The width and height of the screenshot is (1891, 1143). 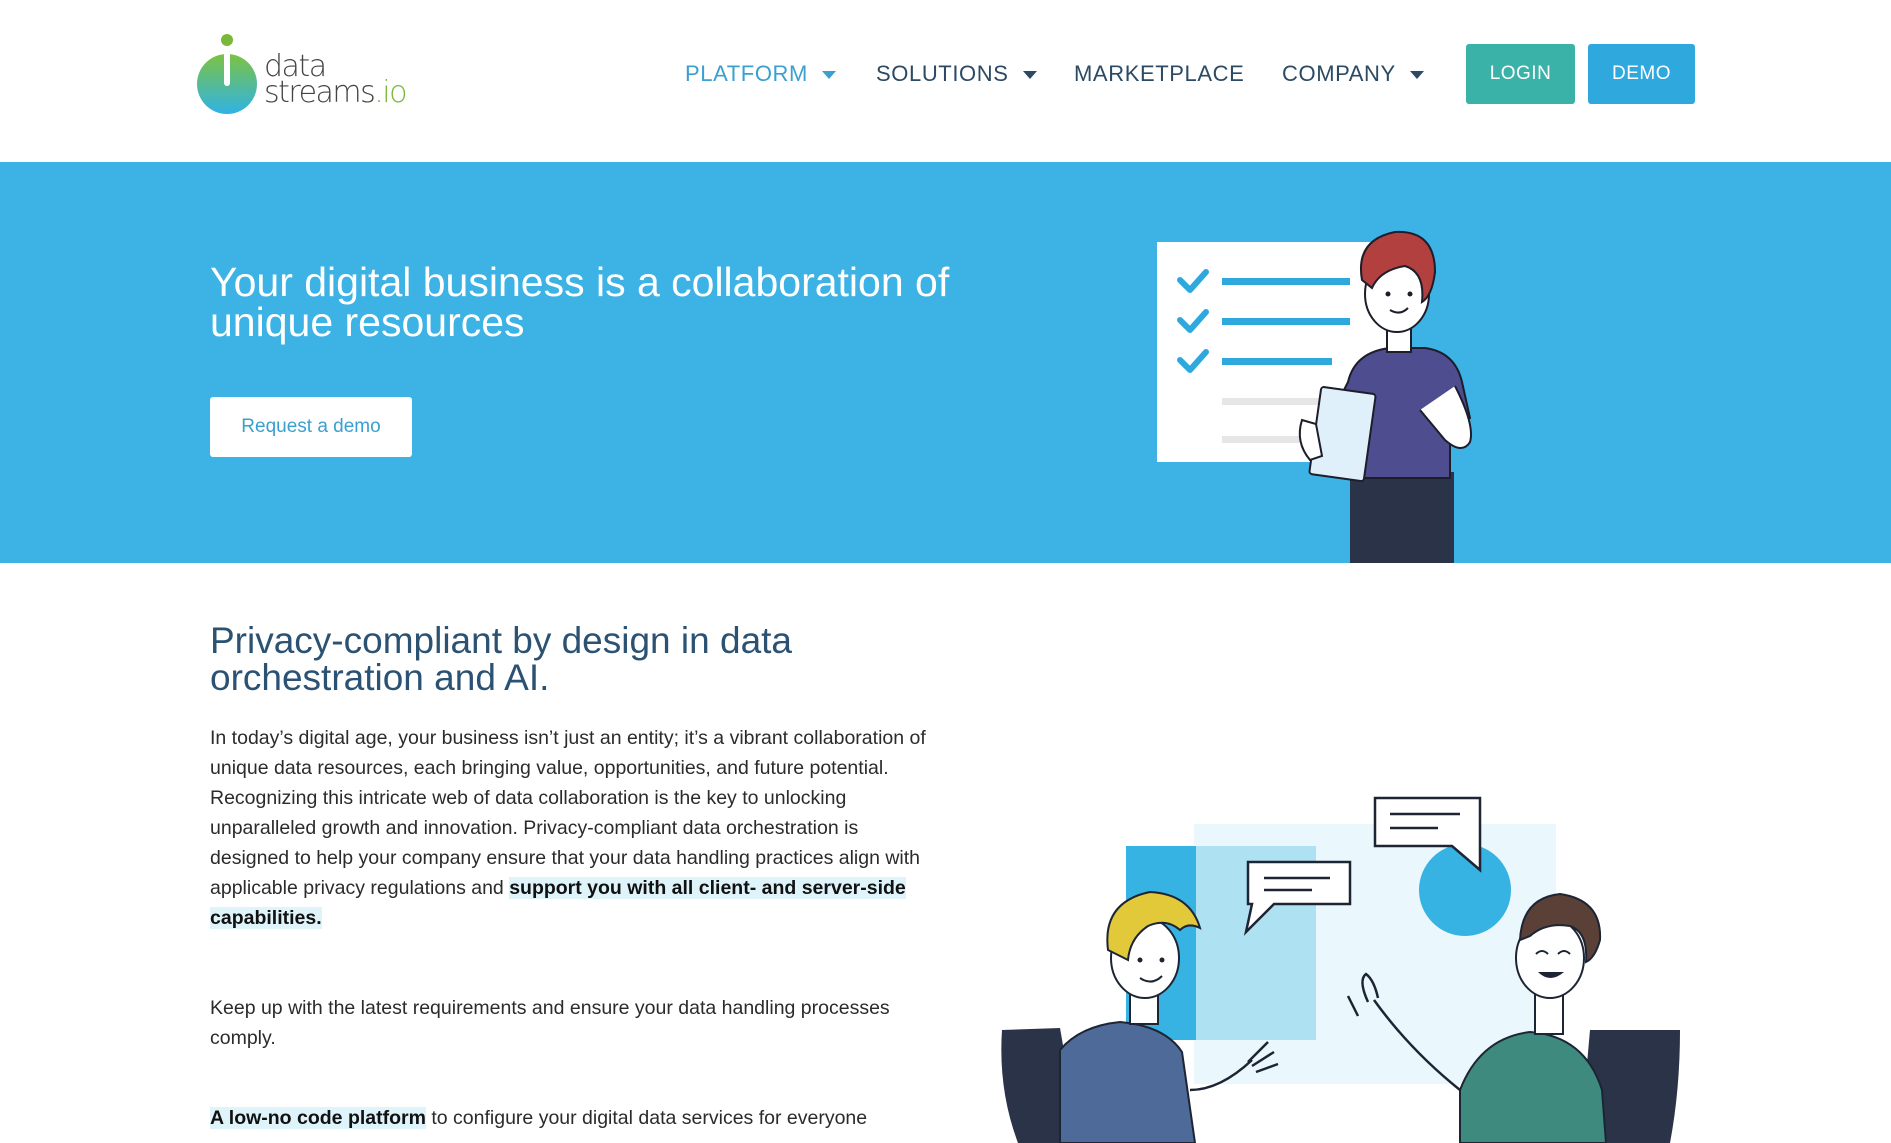 I want to click on nav-company: COMPANY, so click(x=1353, y=74).